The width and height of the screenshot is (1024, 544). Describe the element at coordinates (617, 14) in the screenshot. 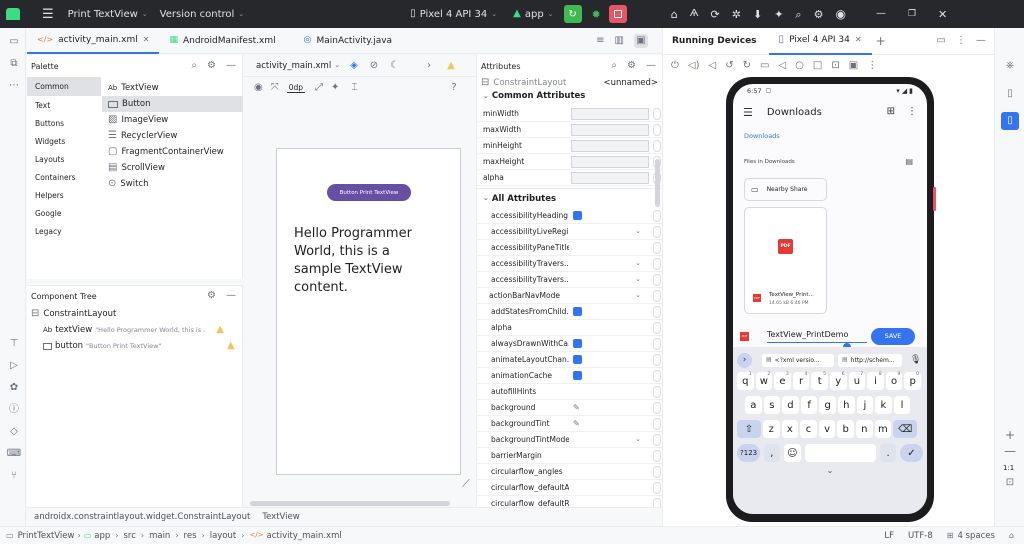

I see `stop-button` at that location.